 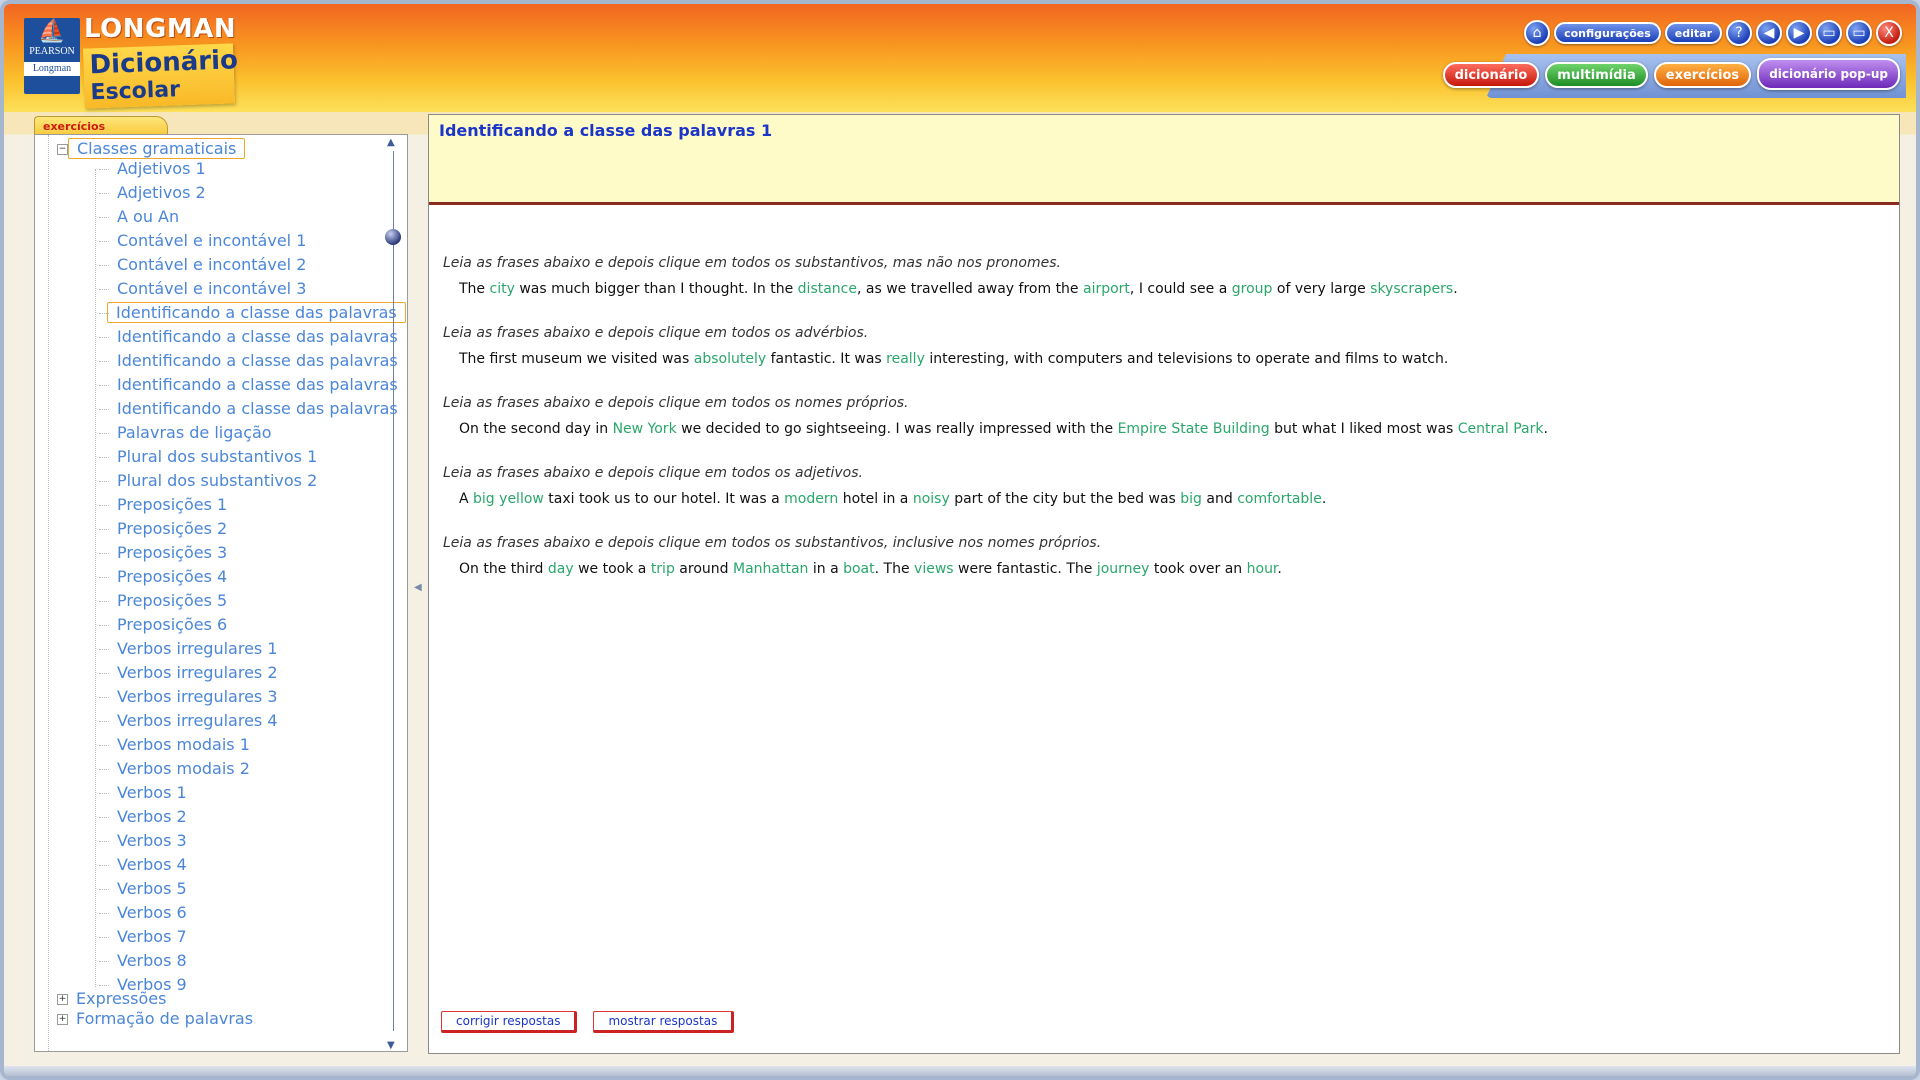 I want to click on tree-item: Plural dos substantivos 1, so click(x=208, y=456).